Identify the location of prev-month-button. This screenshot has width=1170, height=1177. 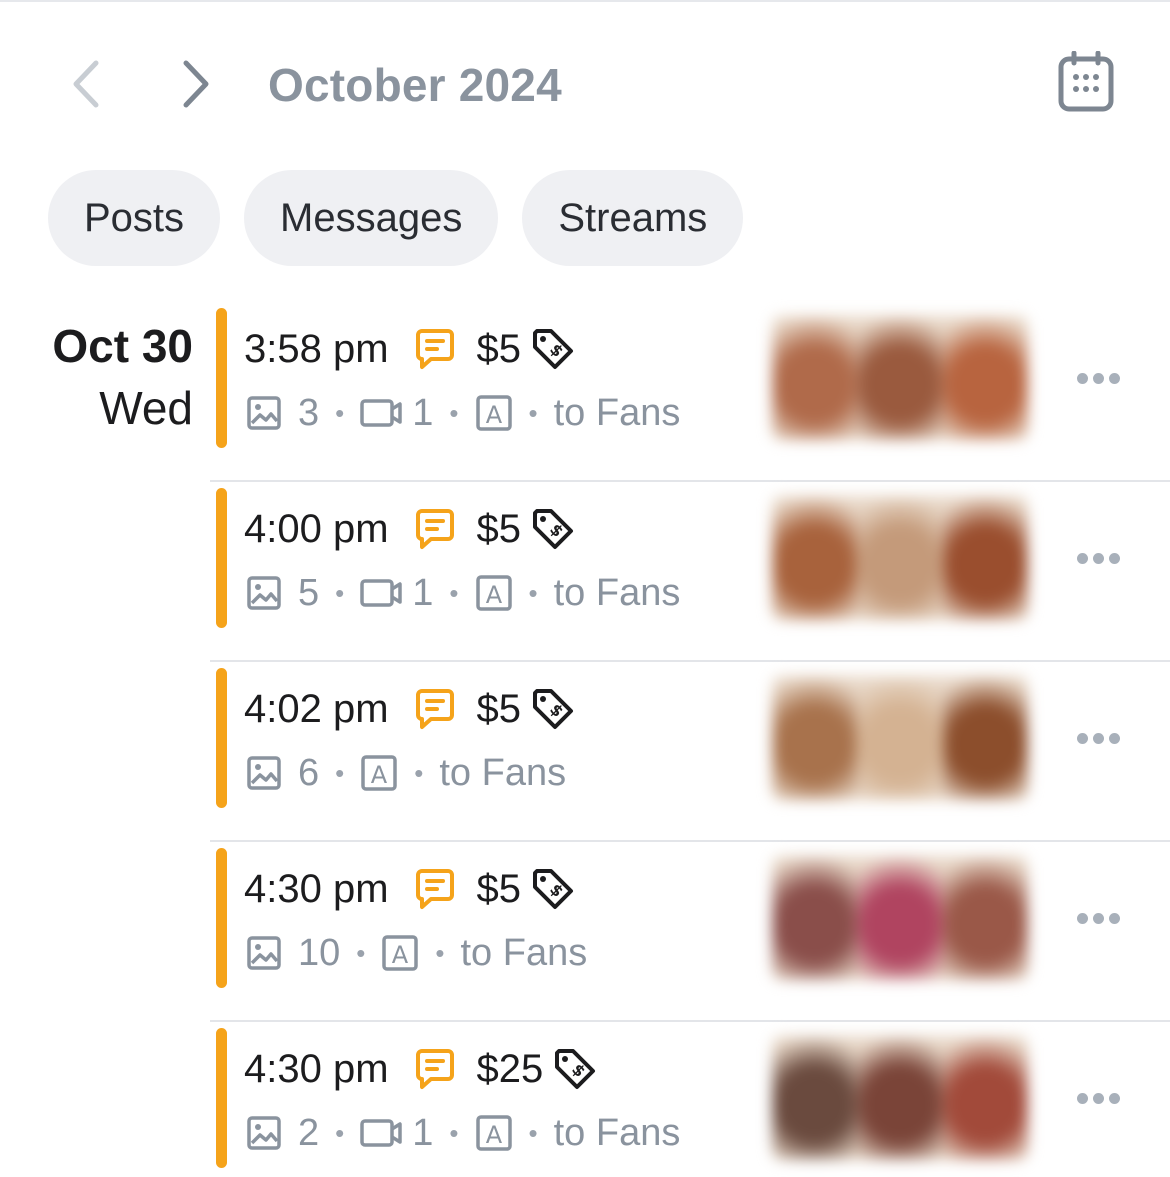
(86, 84).